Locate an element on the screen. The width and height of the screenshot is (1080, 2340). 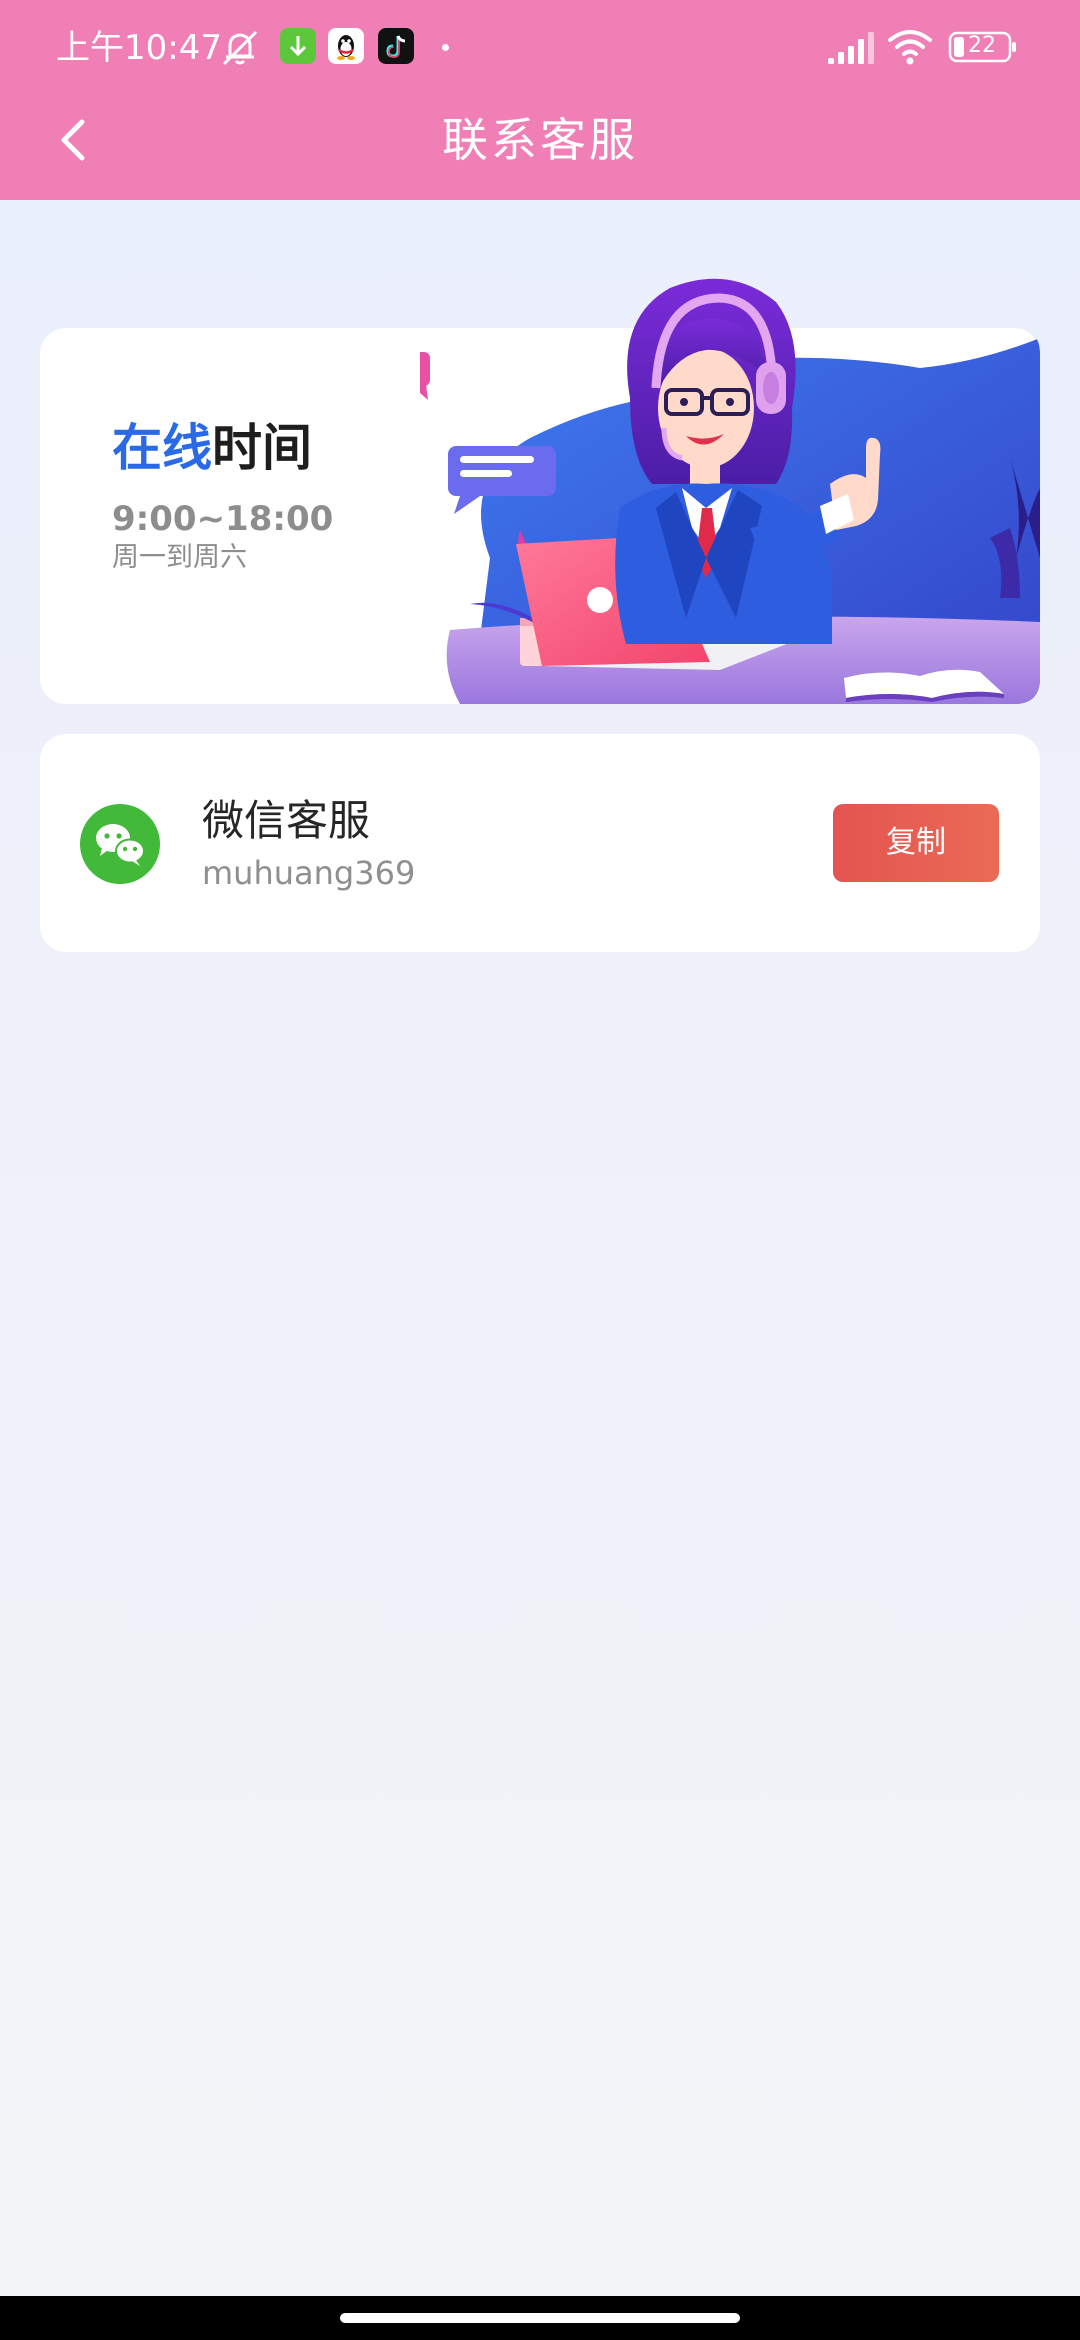
qq-app-icon is located at coordinates (346, 46).